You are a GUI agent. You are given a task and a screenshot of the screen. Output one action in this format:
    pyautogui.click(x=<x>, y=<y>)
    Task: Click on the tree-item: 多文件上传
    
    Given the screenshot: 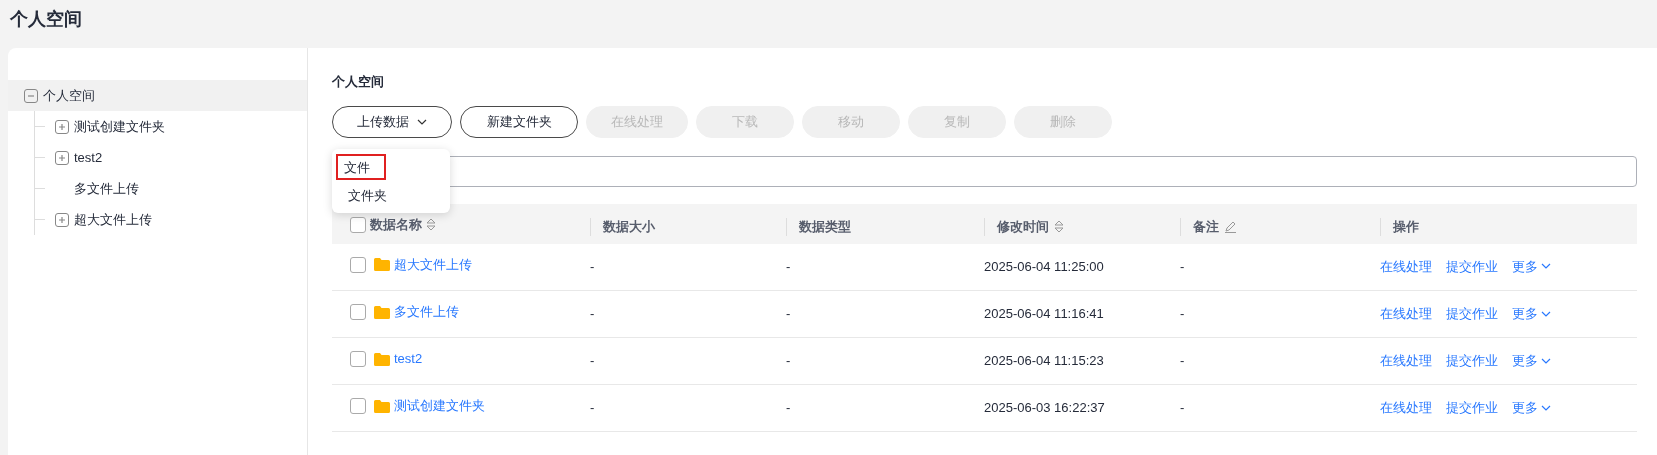 What is the action you would take?
    pyautogui.click(x=106, y=188)
    